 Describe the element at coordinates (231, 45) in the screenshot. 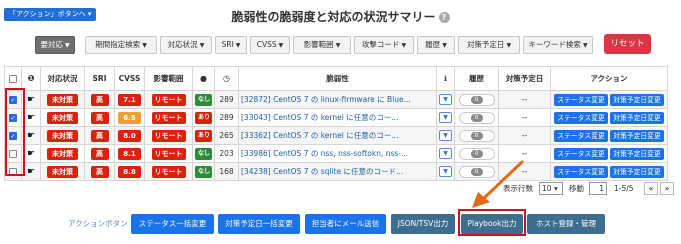

I see `filter-sri-button: SRI ▼` at that location.